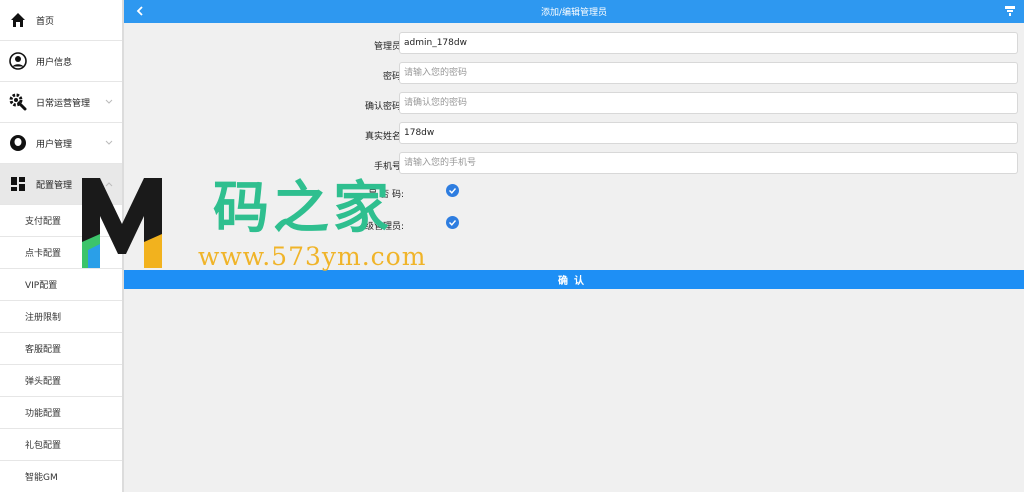 The image size is (1024, 492). What do you see at coordinates (61, 476) in the screenshot?
I see `sidebar-subitem-smart-gm: 智能GM` at bounding box center [61, 476].